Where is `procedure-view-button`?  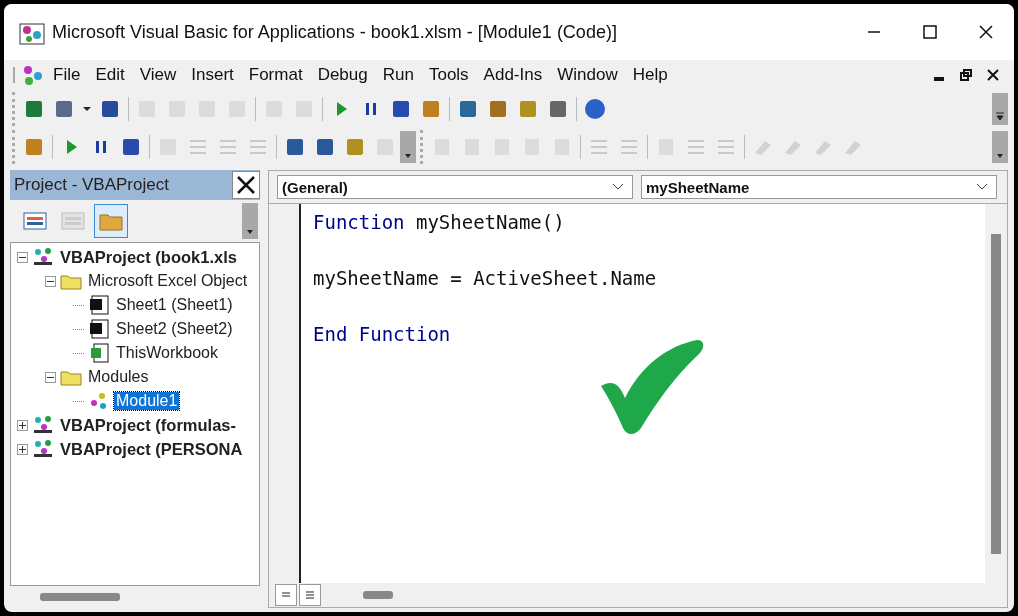 procedure-view-button is located at coordinates (286, 595).